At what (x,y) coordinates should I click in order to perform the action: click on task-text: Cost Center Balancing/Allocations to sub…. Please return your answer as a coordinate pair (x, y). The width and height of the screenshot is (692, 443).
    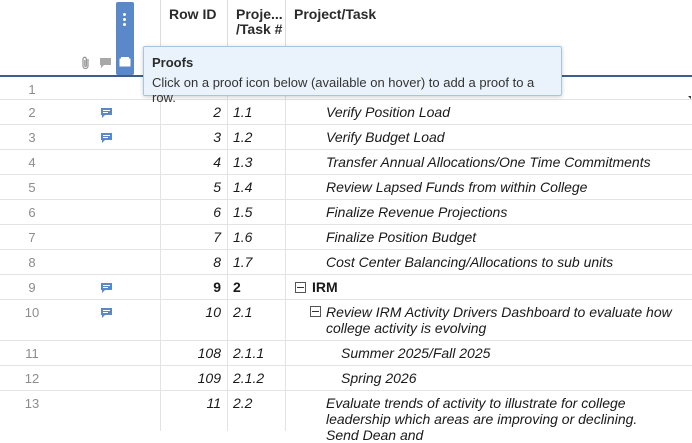
    Looking at the image, I should click on (470, 262).